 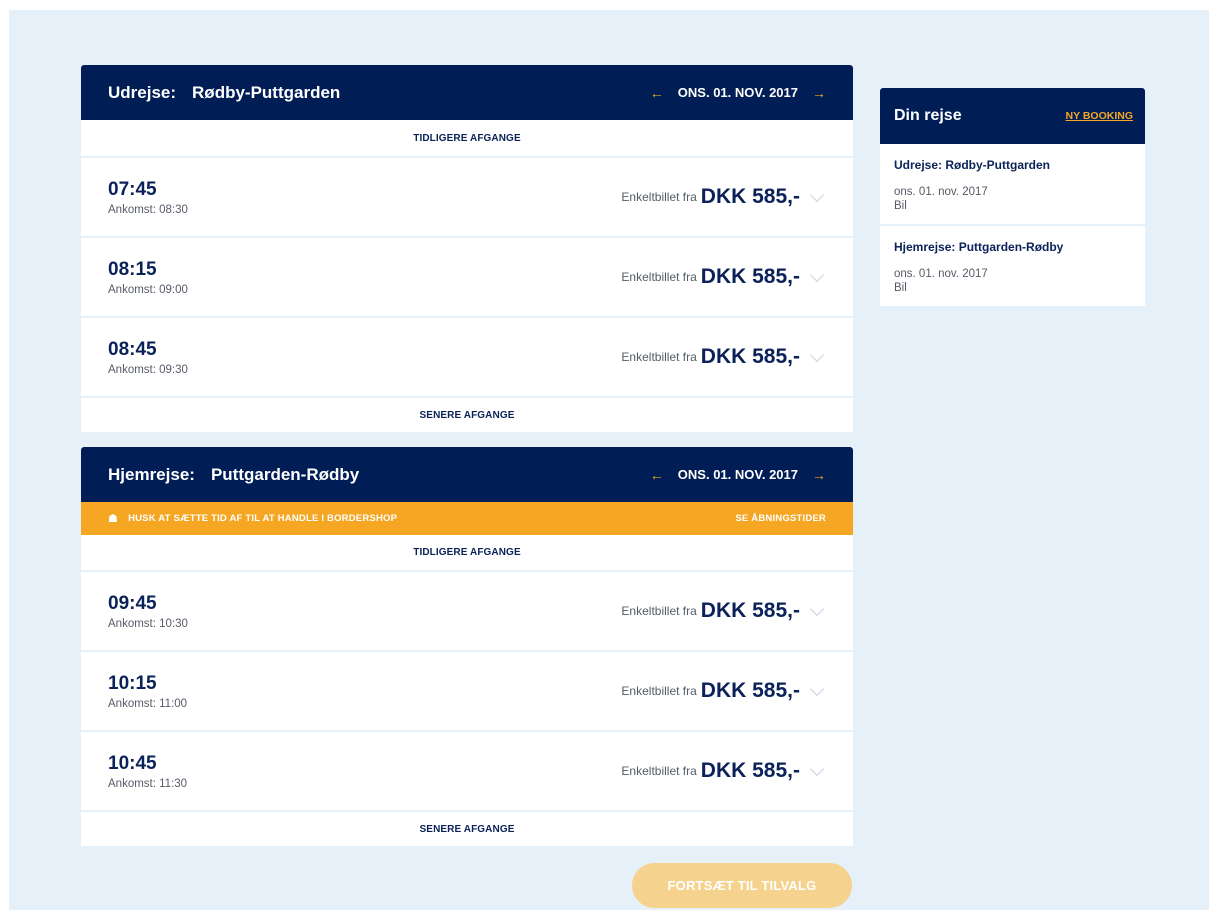 I want to click on homebound-earlier-departures: TIDLIGERE AFGANGE, so click(x=467, y=552).